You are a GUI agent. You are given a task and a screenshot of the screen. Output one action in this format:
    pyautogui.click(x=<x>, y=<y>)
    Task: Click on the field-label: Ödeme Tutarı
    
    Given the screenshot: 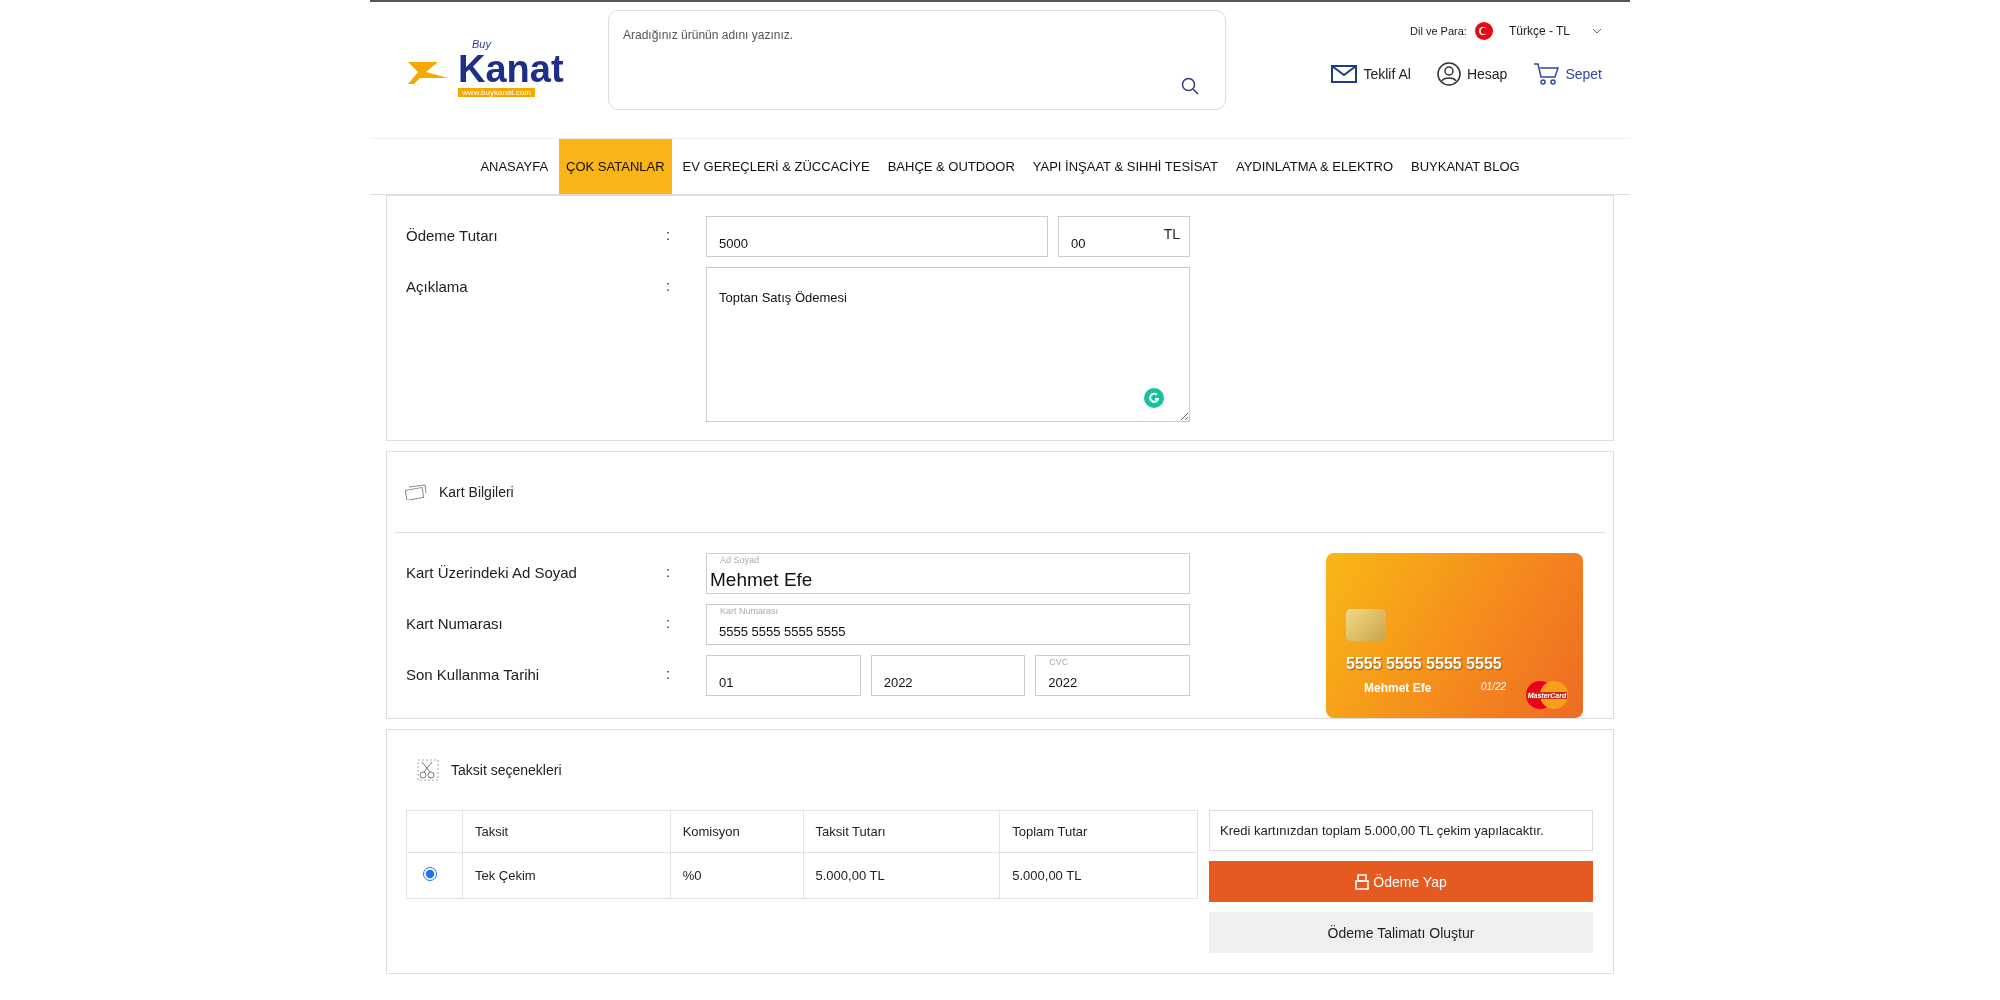 What is the action you would take?
    pyautogui.click(x=452, y=235)
    